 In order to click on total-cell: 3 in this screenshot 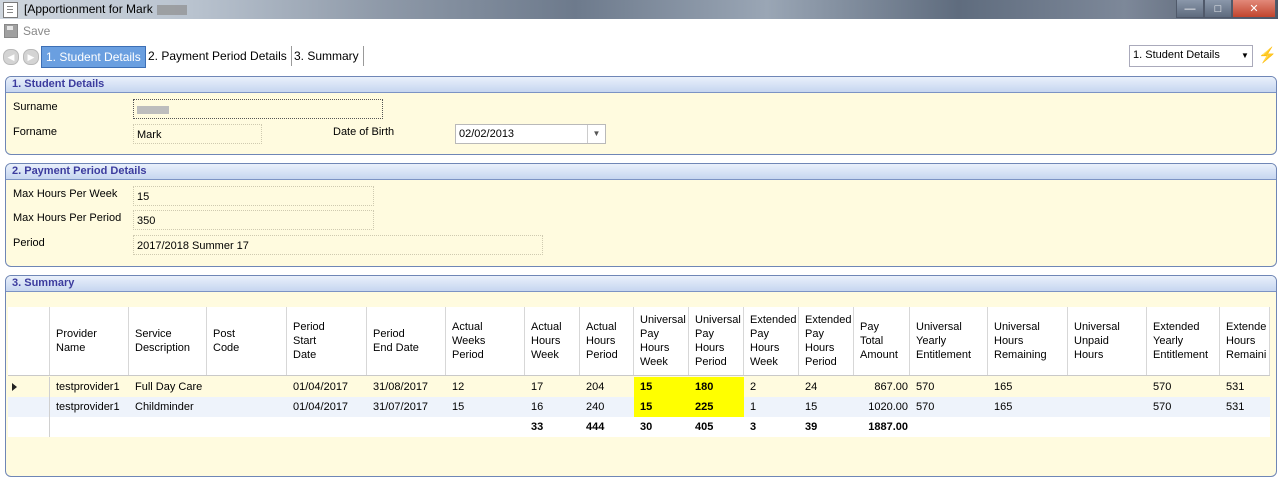, I will do `click(753, 427)`.